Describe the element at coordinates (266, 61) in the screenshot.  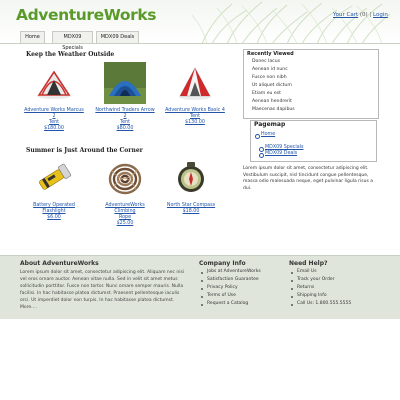
I see `recently-viewed-item: Donec lacus` at that location.